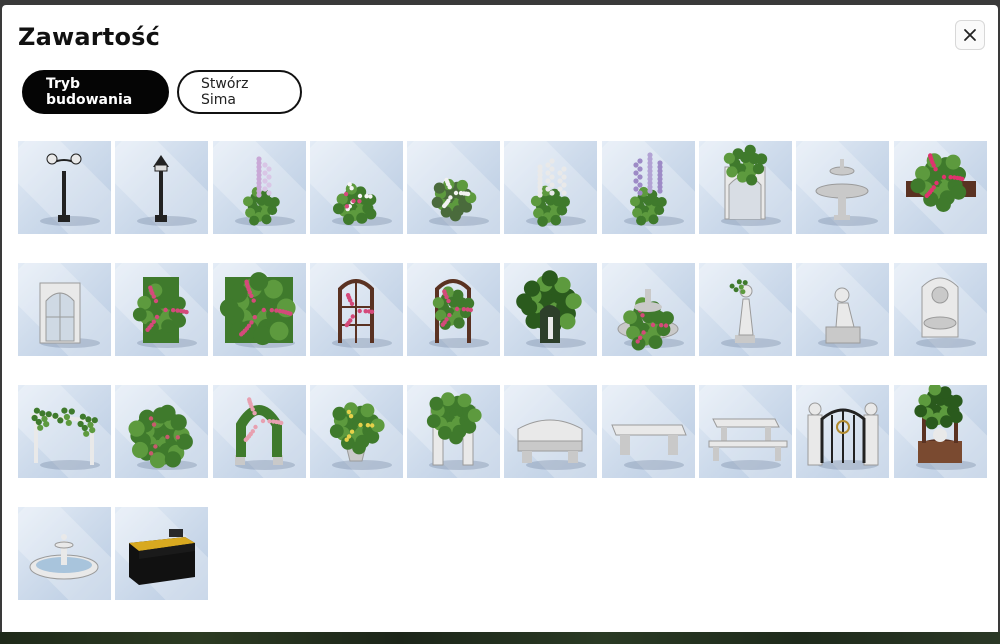  I want to click on lavender-plant-icon, so click(653, 189).